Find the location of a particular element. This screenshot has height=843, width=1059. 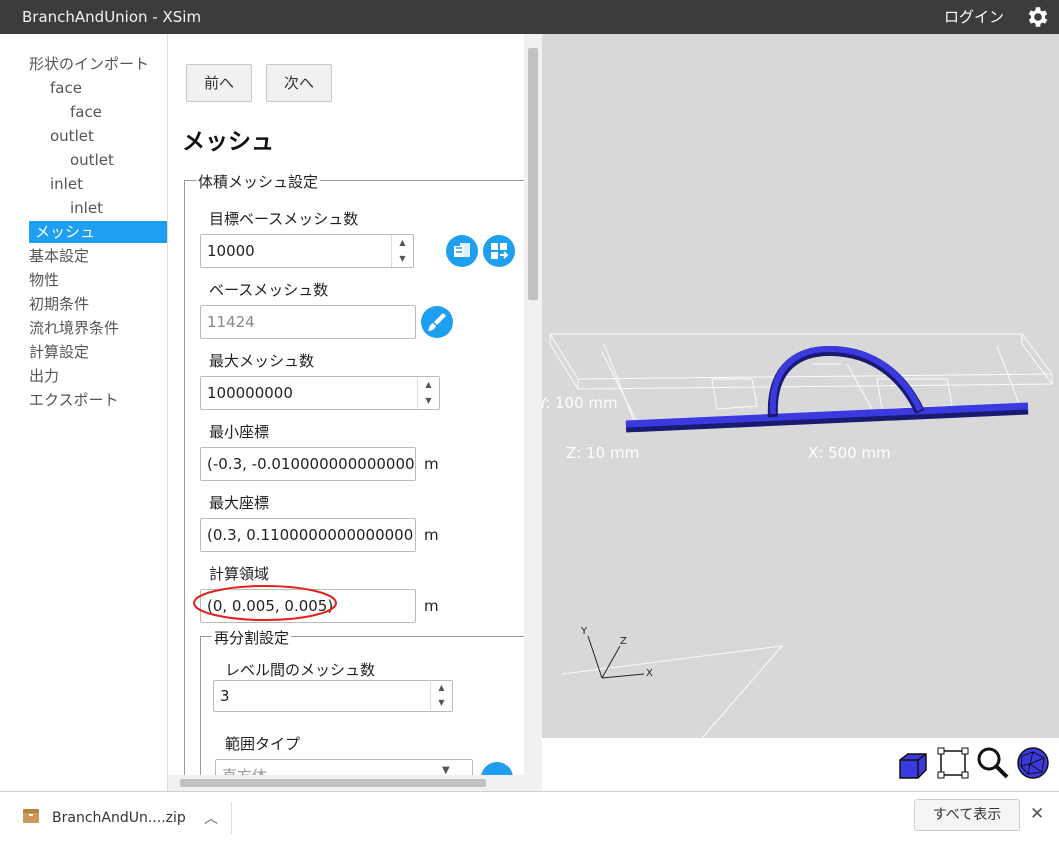

viewport-toolbar is located at coordinates (800, 764).